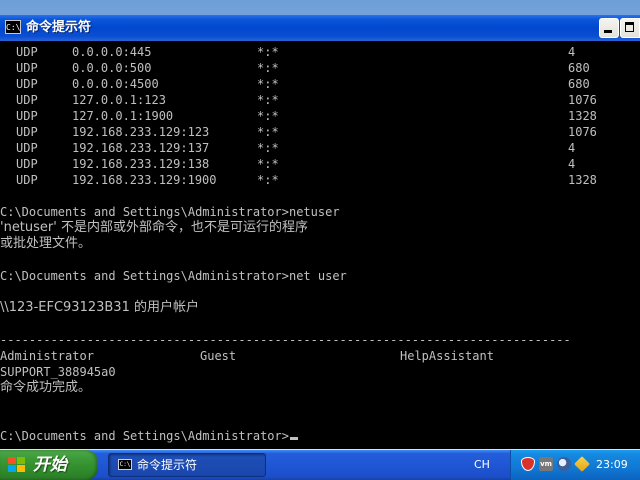 The height and width of the screenshot is (480, 640). What do you see at coordinates (528, 464) in the screenshot?
I see `security-shield-icon` at bounding box center [528, 464].